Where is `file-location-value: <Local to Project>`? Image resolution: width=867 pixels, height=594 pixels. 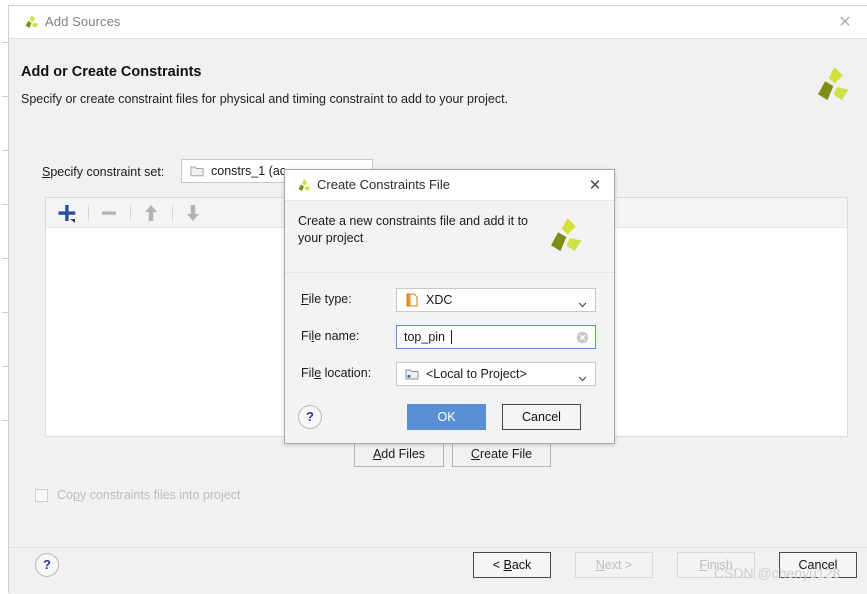 file-location-value: <Local to Project> is located at coordinates (476, 374).